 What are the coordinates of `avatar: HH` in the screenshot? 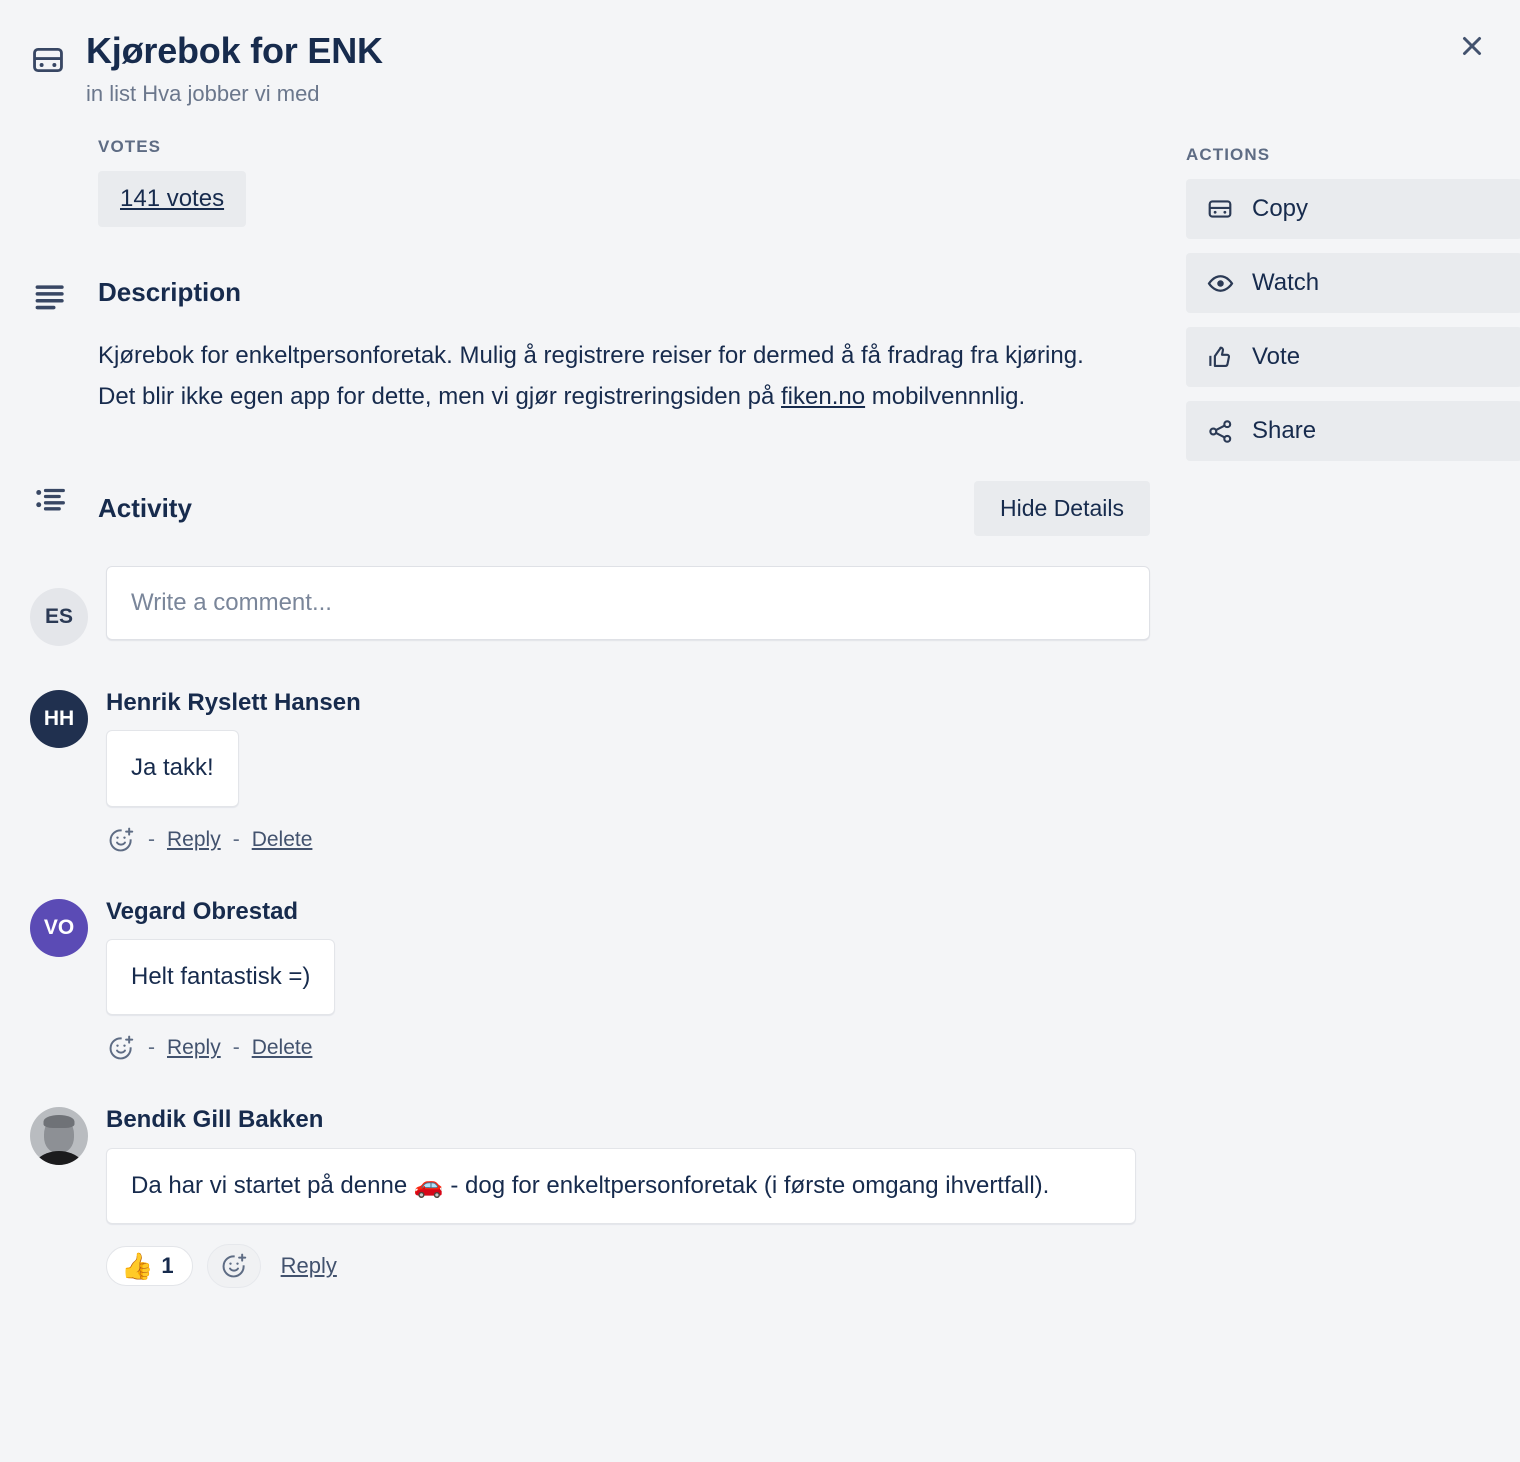 It's located at (59, 718).